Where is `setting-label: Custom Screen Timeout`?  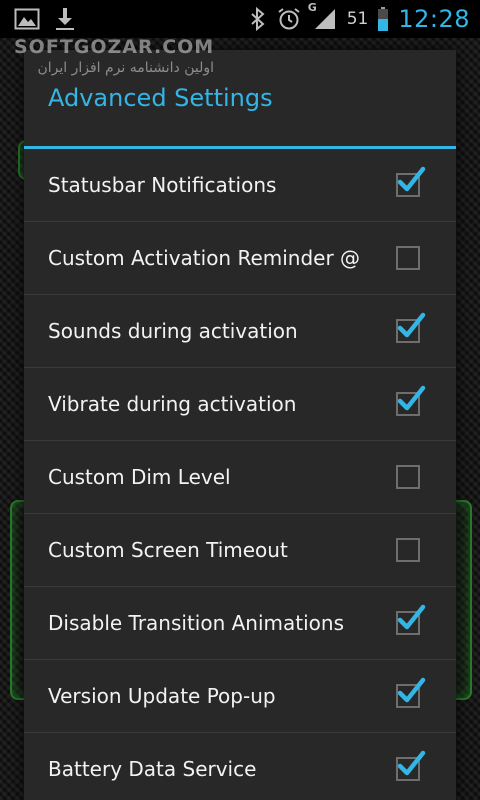
setting-label: Custom Screen Timeout is located at coordinates (168, 550).